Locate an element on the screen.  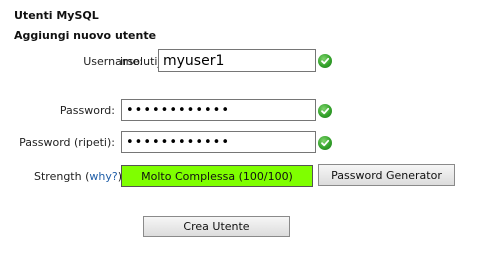
why-link: why? is located at coordinates (103, 176).